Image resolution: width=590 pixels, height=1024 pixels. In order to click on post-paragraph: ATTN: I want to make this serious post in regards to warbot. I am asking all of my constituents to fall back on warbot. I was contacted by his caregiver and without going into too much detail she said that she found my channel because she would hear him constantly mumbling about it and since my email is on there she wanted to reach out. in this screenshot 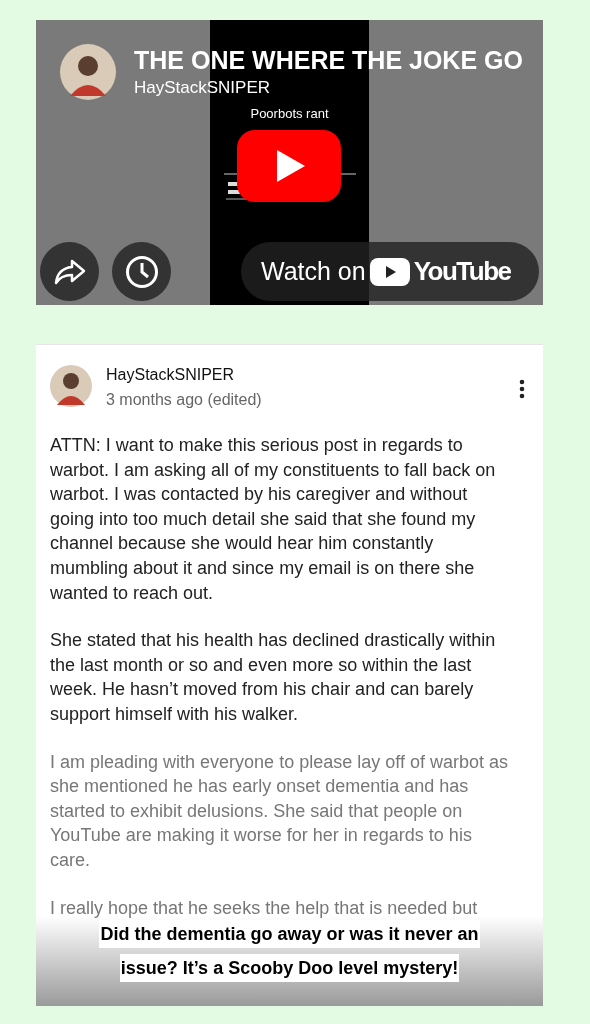, I will do `click(273, 519)`.